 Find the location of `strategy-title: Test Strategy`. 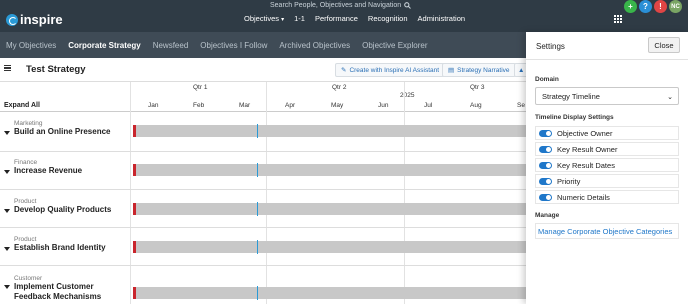

strategy-title: Test Strategy is located at coordinates (56, 69).